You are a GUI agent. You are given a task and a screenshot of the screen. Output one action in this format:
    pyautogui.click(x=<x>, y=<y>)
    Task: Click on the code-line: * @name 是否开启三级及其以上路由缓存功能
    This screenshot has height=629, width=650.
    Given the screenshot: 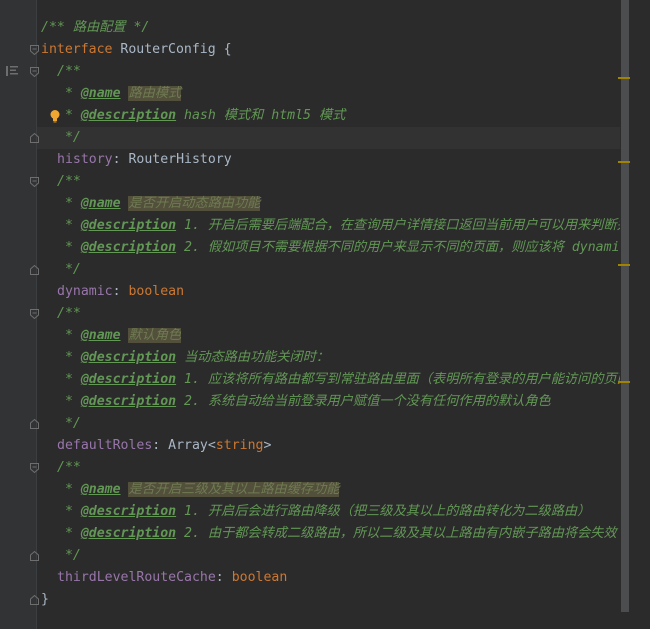 What is the action you would take?
    pyautogui.click(x=310, y=490)
    